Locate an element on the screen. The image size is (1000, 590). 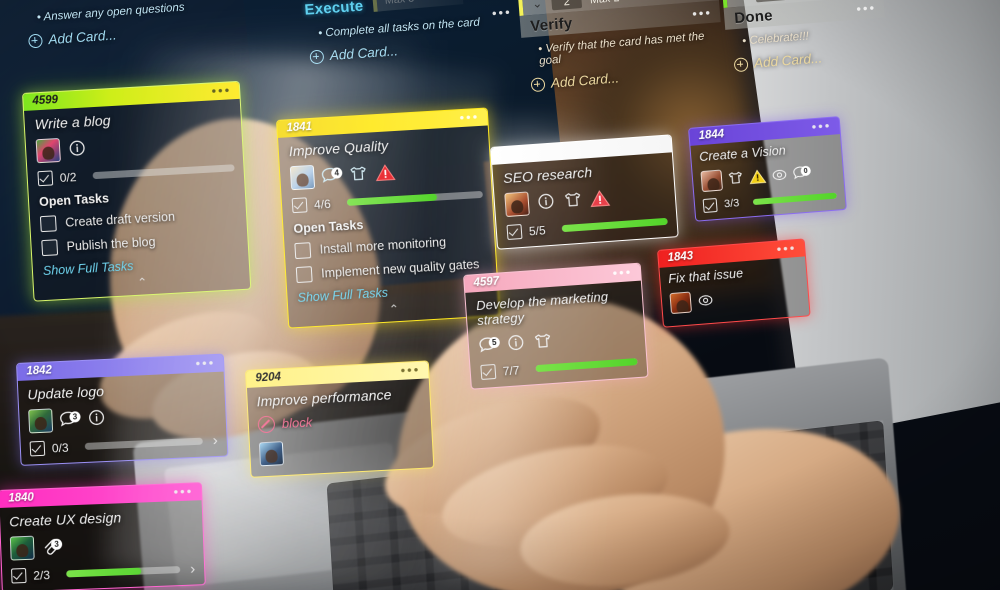
card-1843-menu: ••• is located at coordinates (786, 248).